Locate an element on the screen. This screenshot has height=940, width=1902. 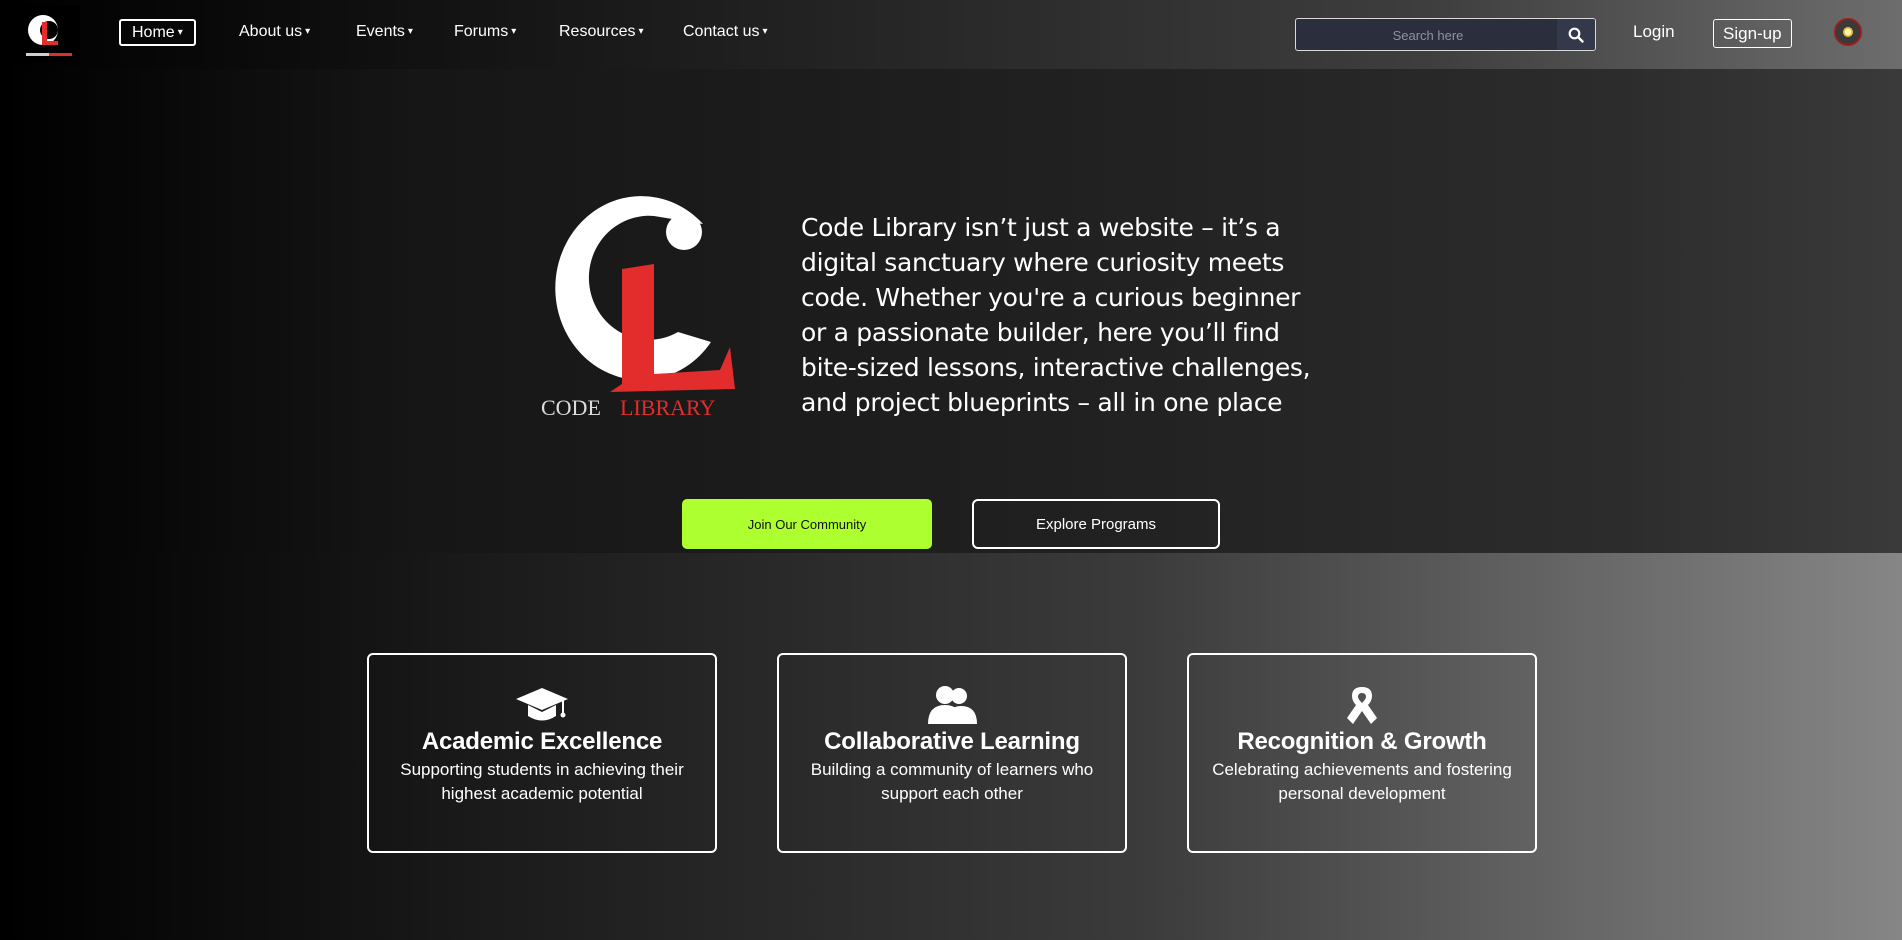
nav-resources: Resources ▾ is located at coordinates (601, 32).